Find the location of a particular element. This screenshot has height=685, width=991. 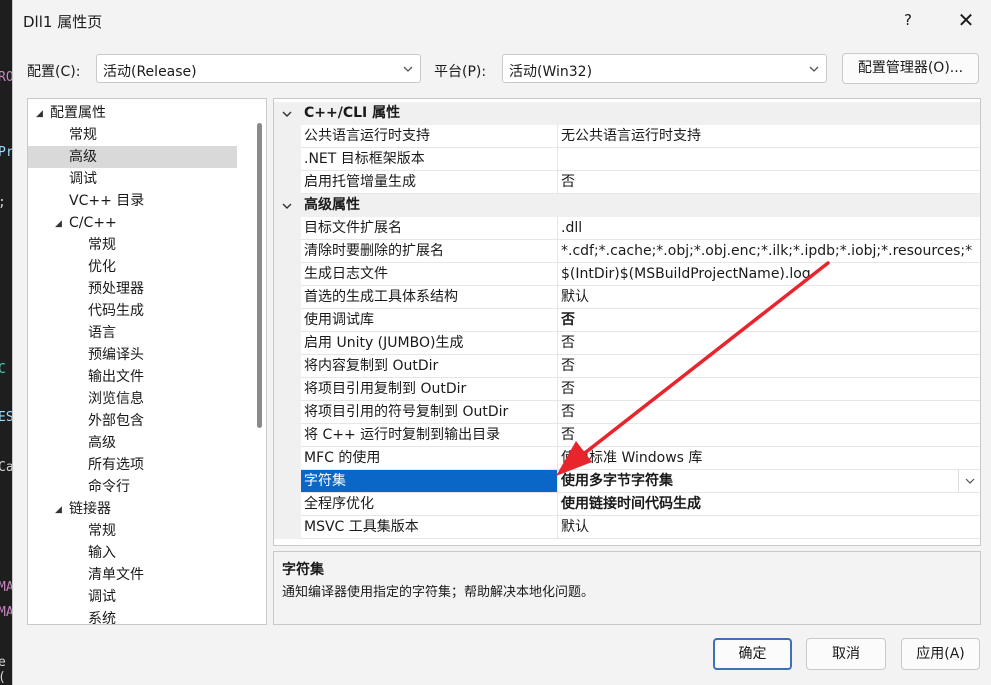

tree-item: 输入 is located at coordinates (72, 553).